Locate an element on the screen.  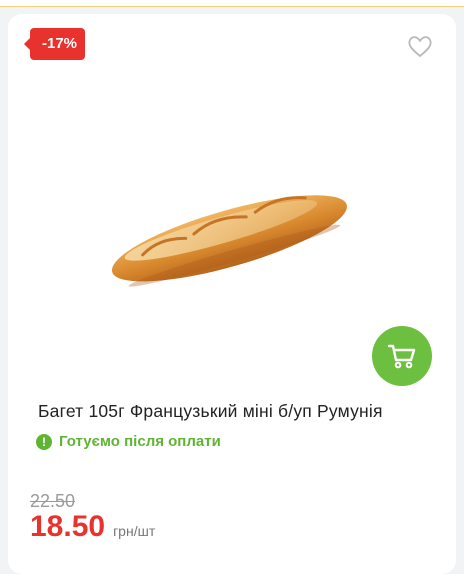
heart-icon is located at coordinates (420, 46).